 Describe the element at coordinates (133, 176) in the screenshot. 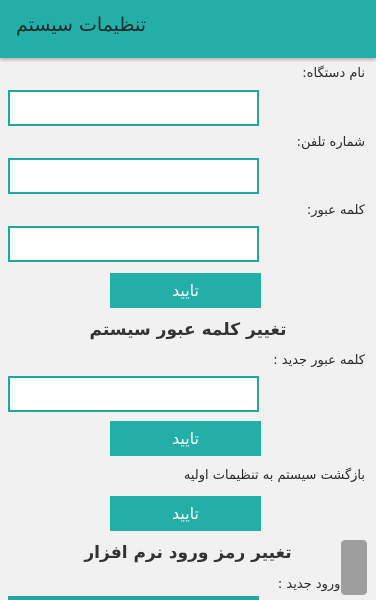

I see `phone-input` at that location.